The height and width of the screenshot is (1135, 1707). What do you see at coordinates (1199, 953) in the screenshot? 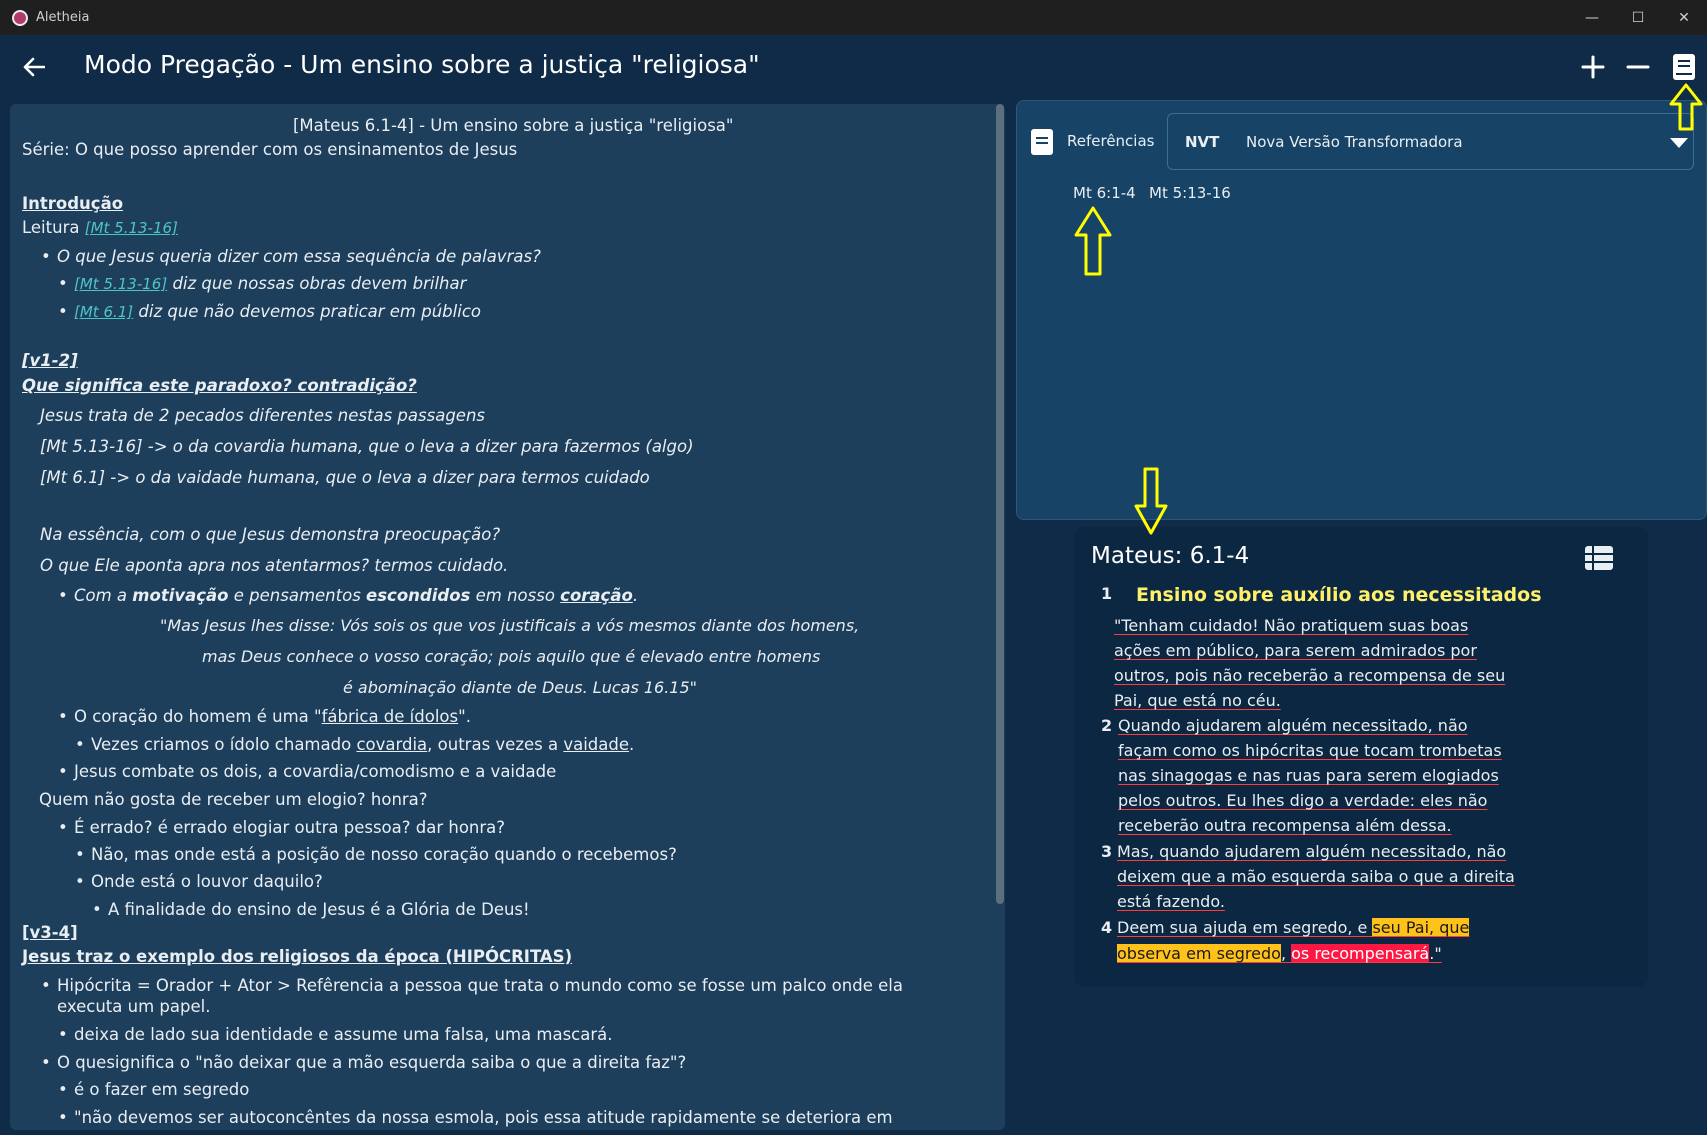
I see `highlight-yellow: observa em segredo` at bounding box center [1199, 953].